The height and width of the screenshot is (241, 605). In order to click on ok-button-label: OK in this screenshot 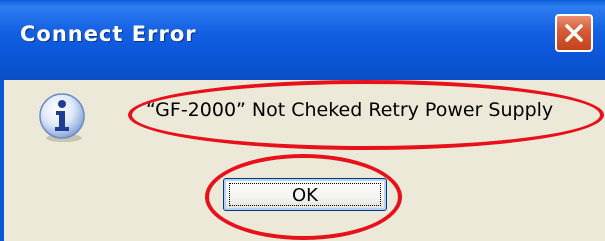, I will do `click(305, 195)`.